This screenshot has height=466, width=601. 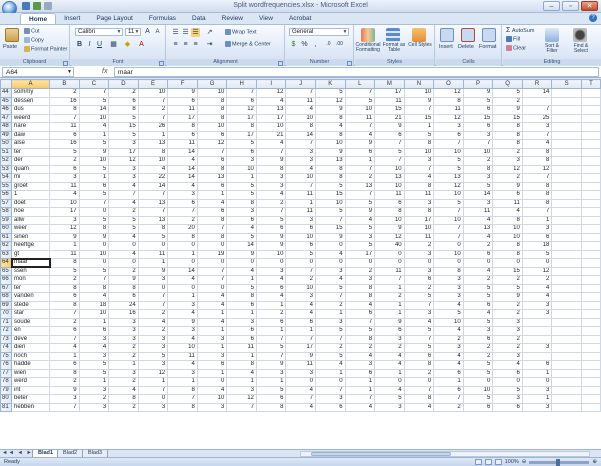 I want to click on row-header: 71, so click(x=6, y=322).